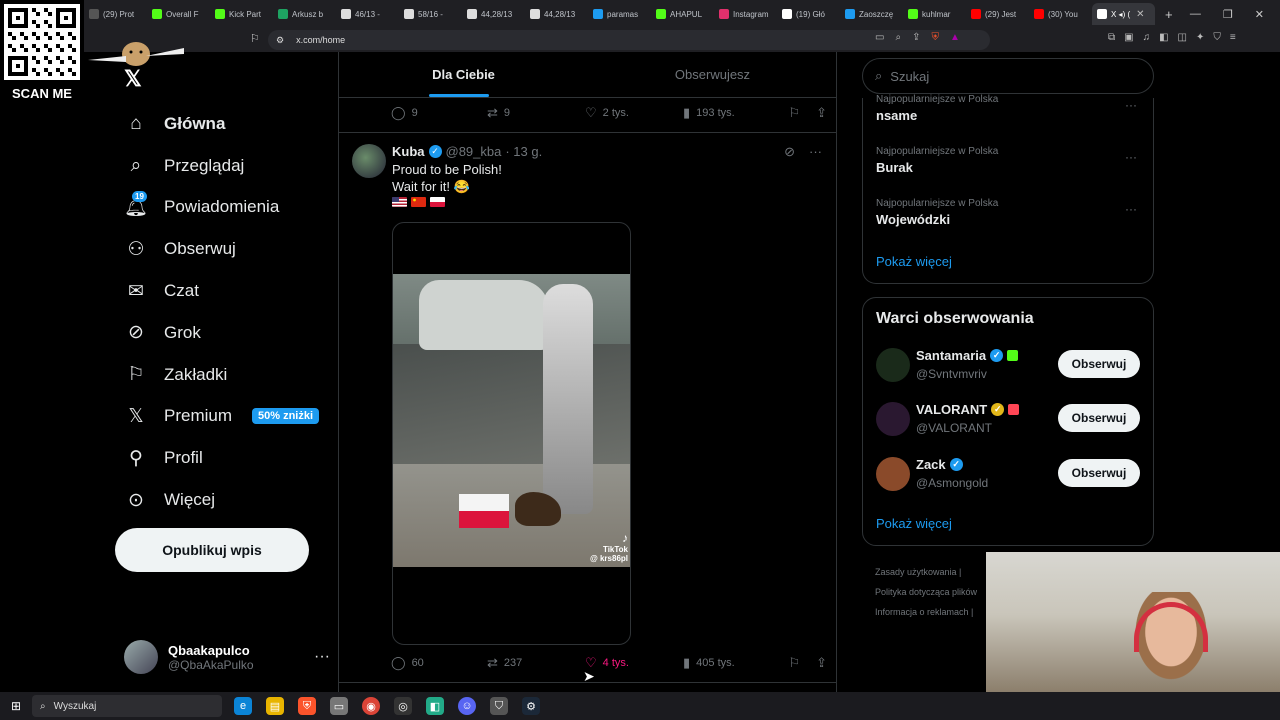  Describe the element at coordinates (1128, 37) in the screenshot. I see `wallet-icon: ▣` at that location.